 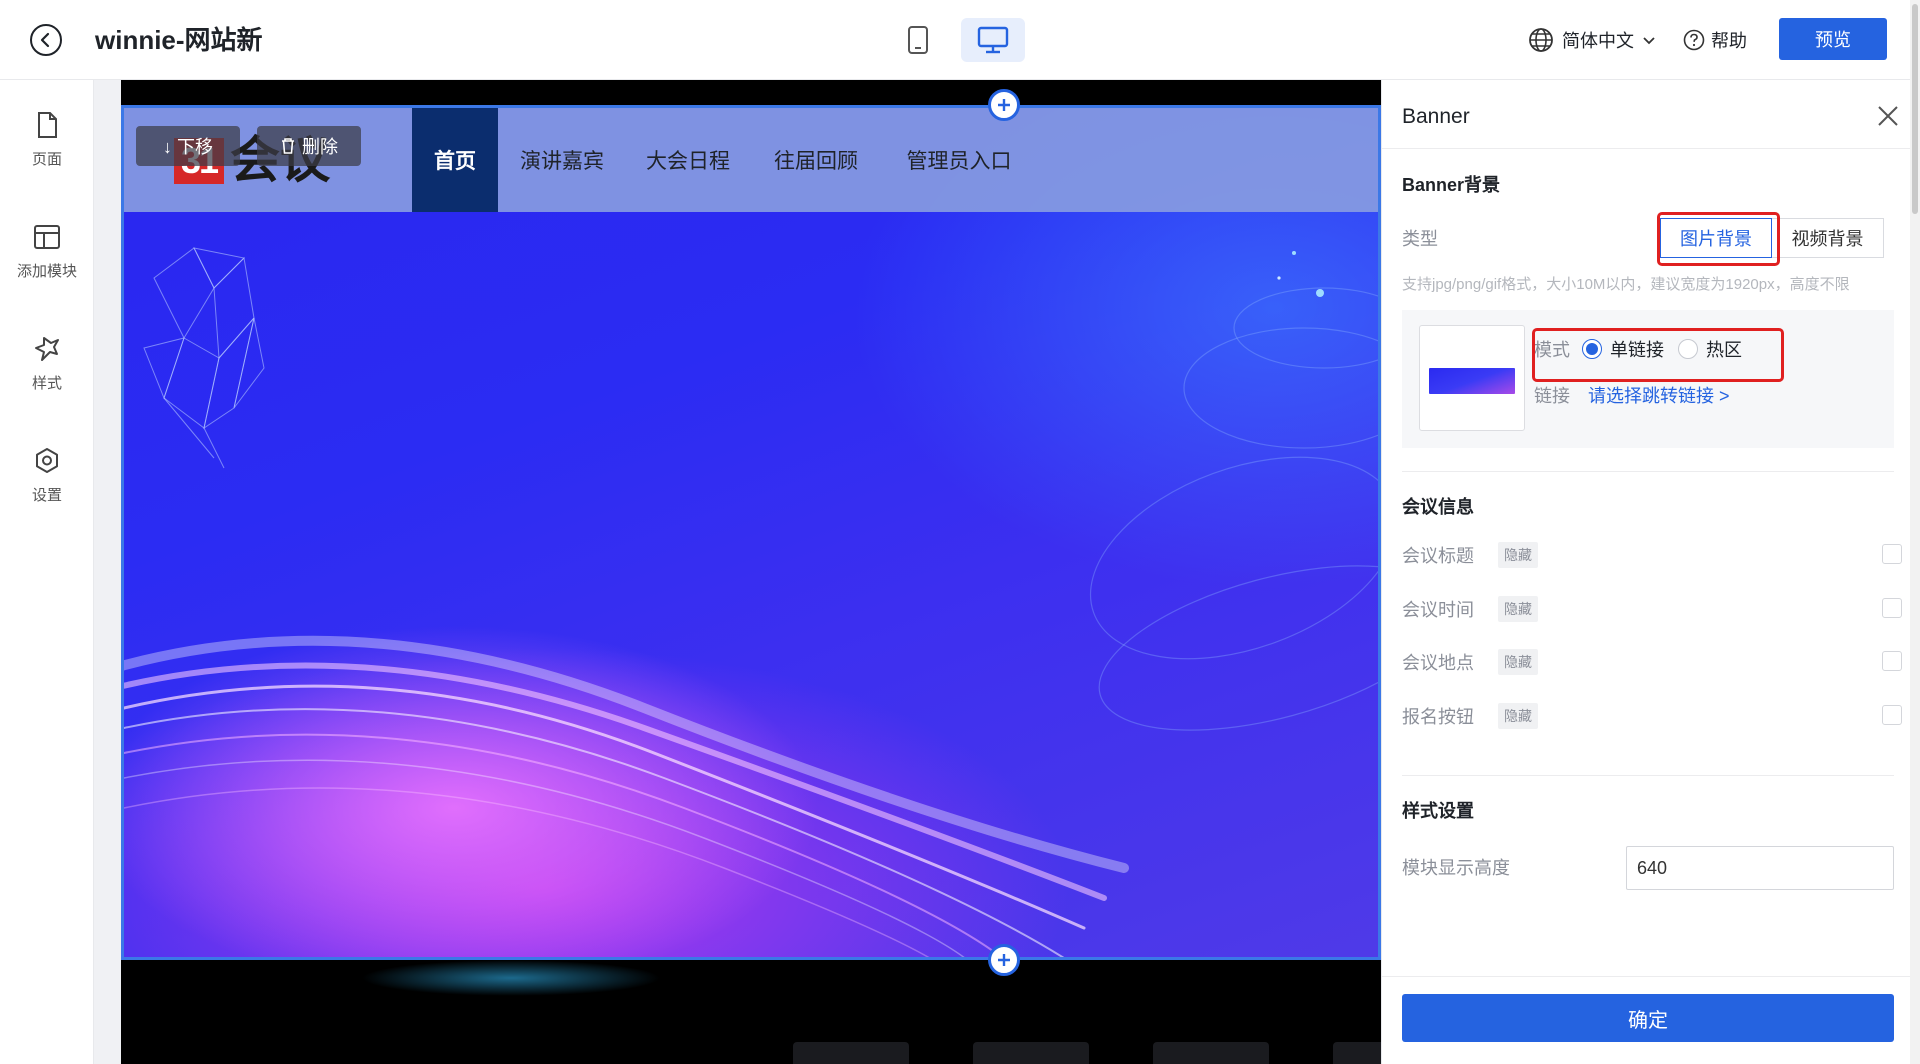 I want to click on globe-icon, so click(x=1541, y=40).